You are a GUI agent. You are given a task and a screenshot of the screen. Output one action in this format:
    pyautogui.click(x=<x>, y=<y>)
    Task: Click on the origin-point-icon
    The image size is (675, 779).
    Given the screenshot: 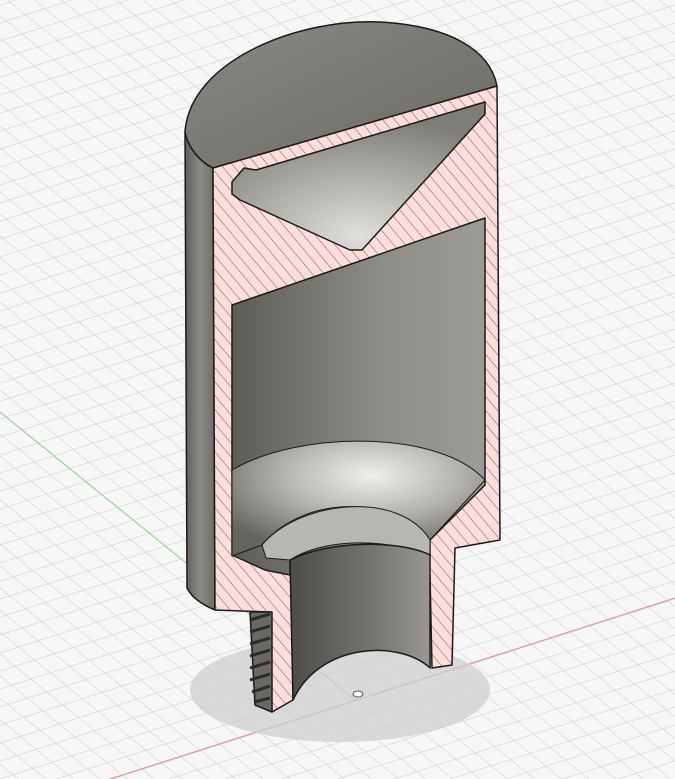 What is the action you would take?
    pyautogui.click(x=358, y=694)
    